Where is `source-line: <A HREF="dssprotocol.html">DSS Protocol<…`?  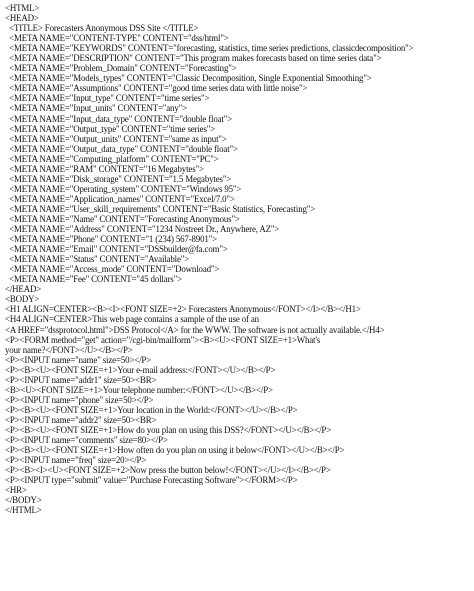 source-line: <A HREF="dssprotocol.html">DSS Protocol<… is located at coordinates (195, 329).